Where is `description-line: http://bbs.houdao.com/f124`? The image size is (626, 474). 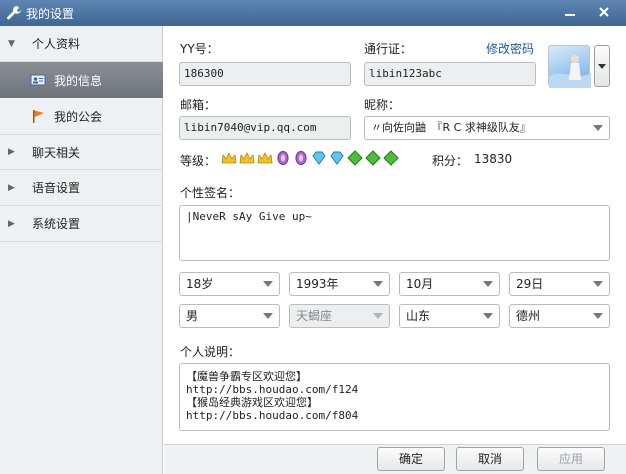
description-line: http://bbs.houdao.com/f124 is located at coordinates (272, 389).